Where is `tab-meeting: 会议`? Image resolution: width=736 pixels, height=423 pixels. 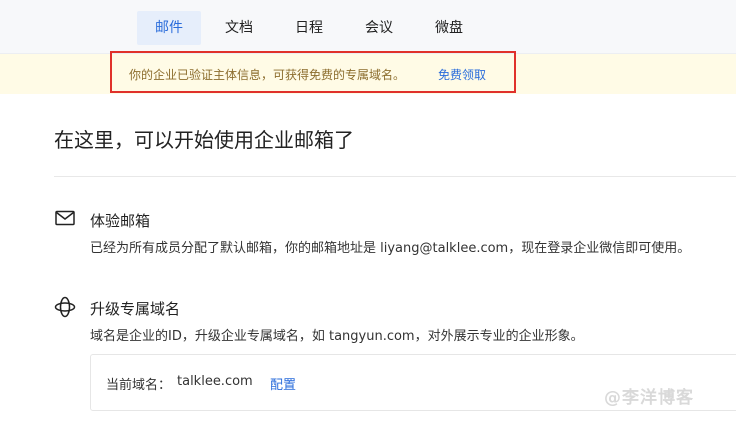 tab-meeting: 会议 is located at coordinates (379, 28).